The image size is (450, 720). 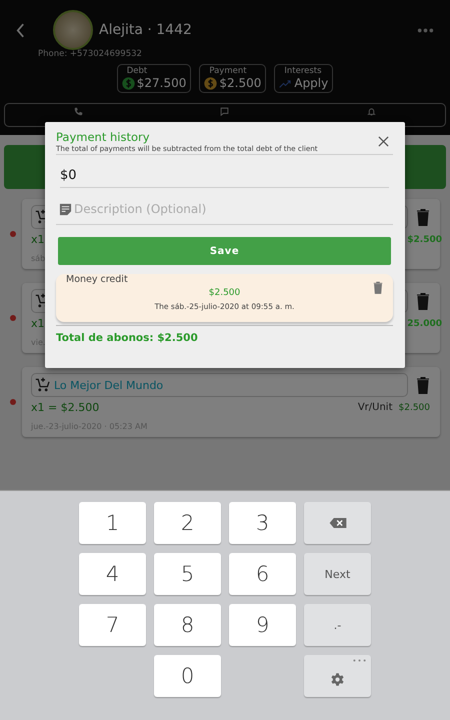 What do you see at coordinates (262, 523) in the screenshot?
I see `keyboard-key: 3` at bounding box center [262, 523].